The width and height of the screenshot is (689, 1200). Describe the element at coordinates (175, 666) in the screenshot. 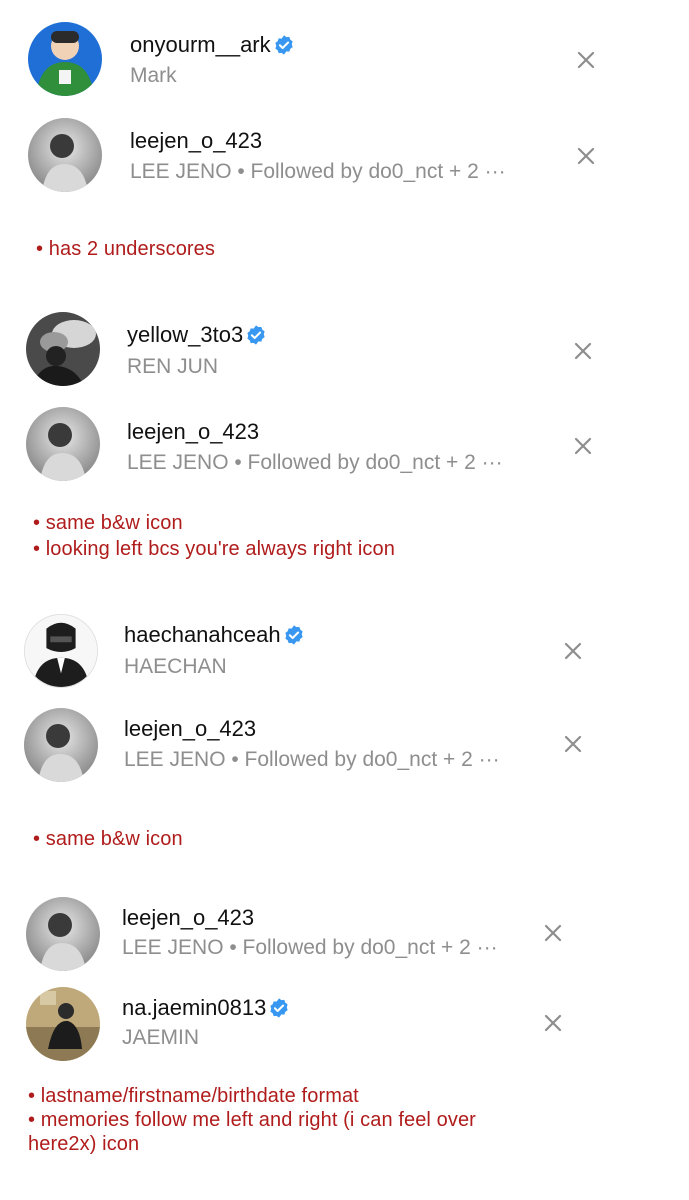

I see `subtitle: HAECHAN` at that location.